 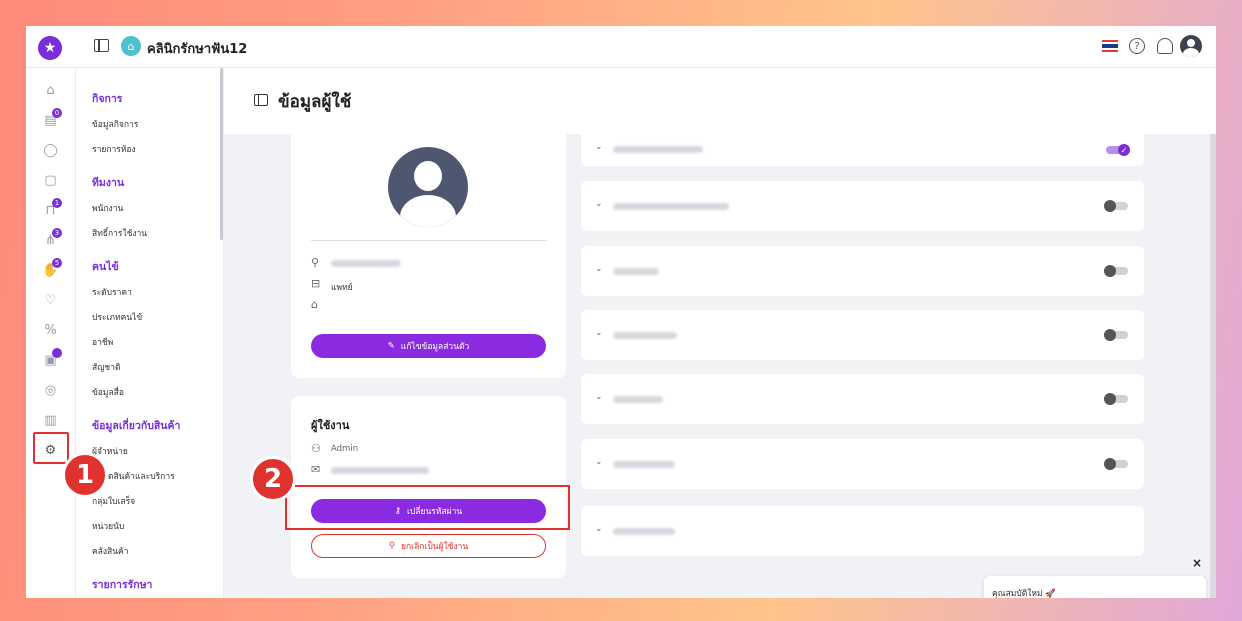 What do you see at coordinates (427, 507) in the screenshot?
I see `change-password-highlight` at bounding box center [427, 507].